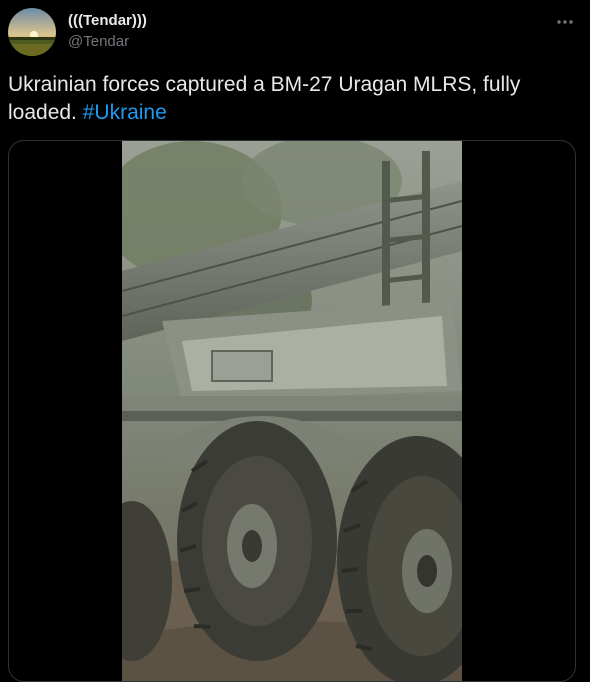 This screenshot has height=682, width=590. I want to click on more-options-button, so click(565, 22).